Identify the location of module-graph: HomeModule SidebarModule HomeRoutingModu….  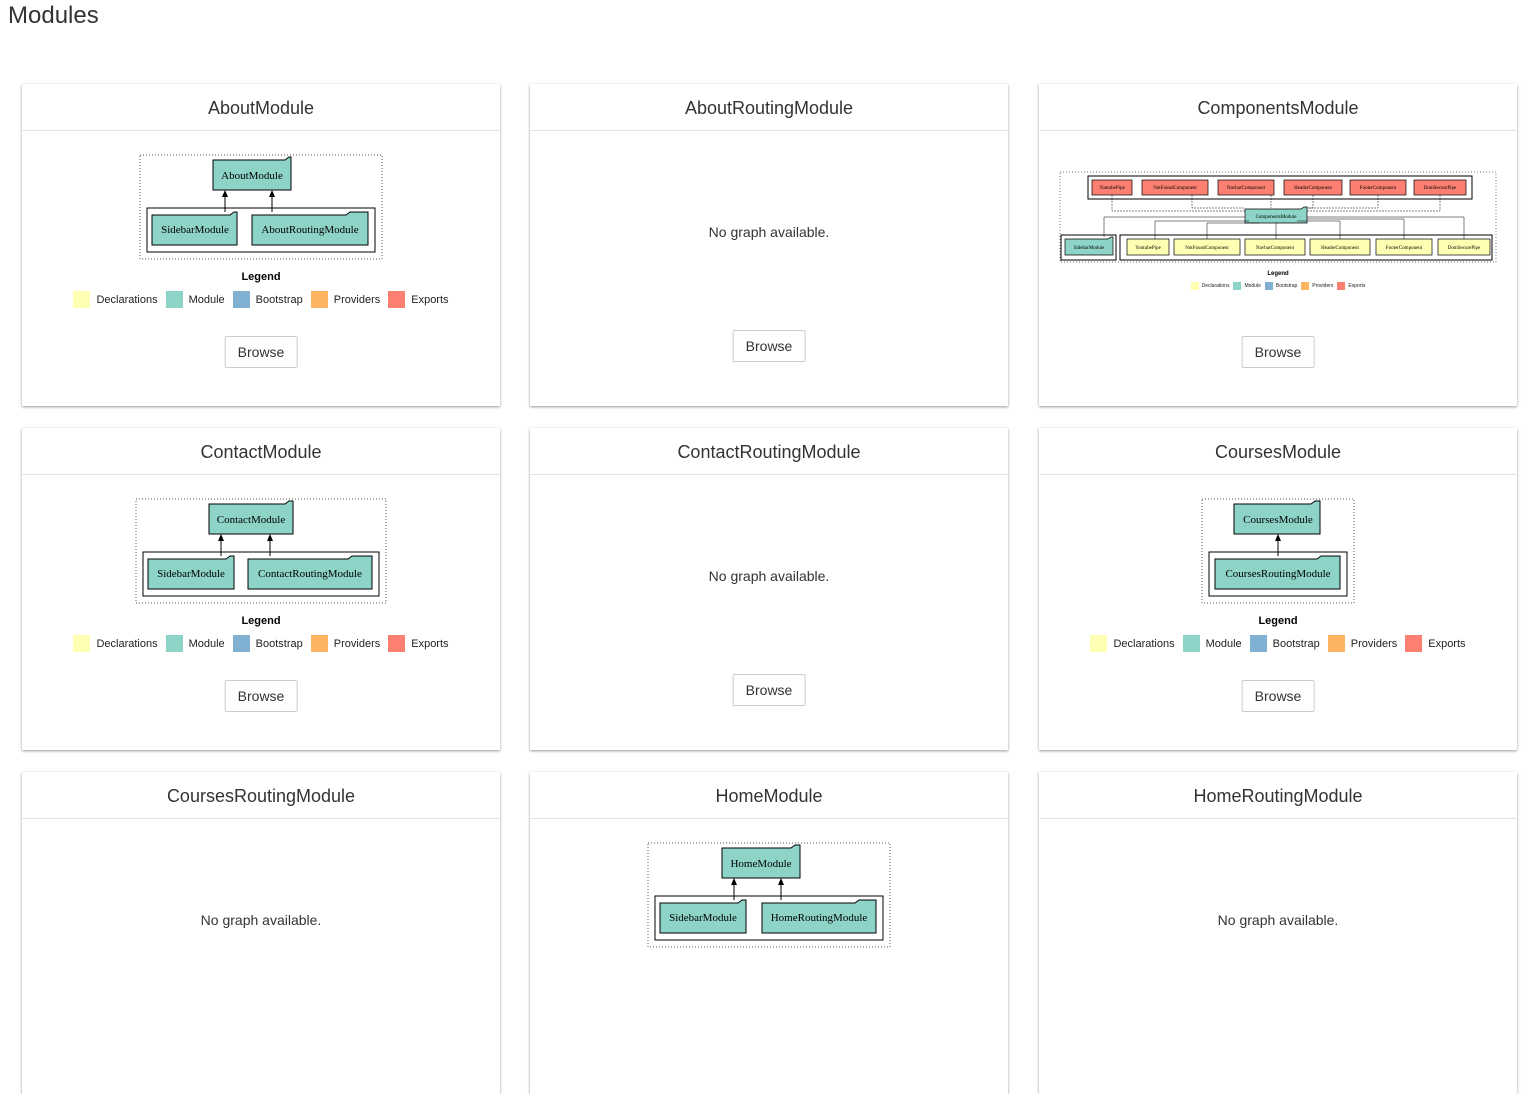
(769, 897).